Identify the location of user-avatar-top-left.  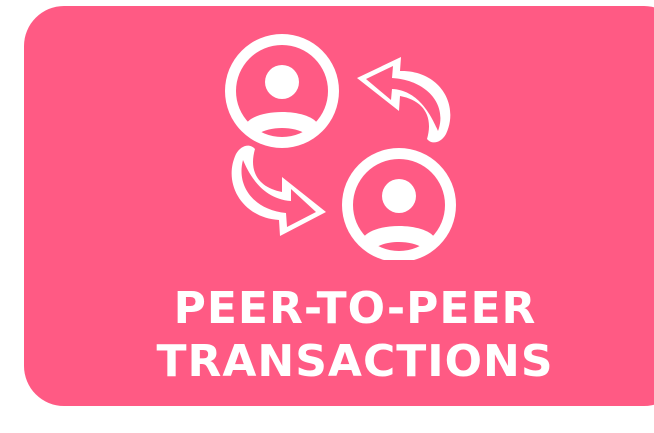
(282, 91).